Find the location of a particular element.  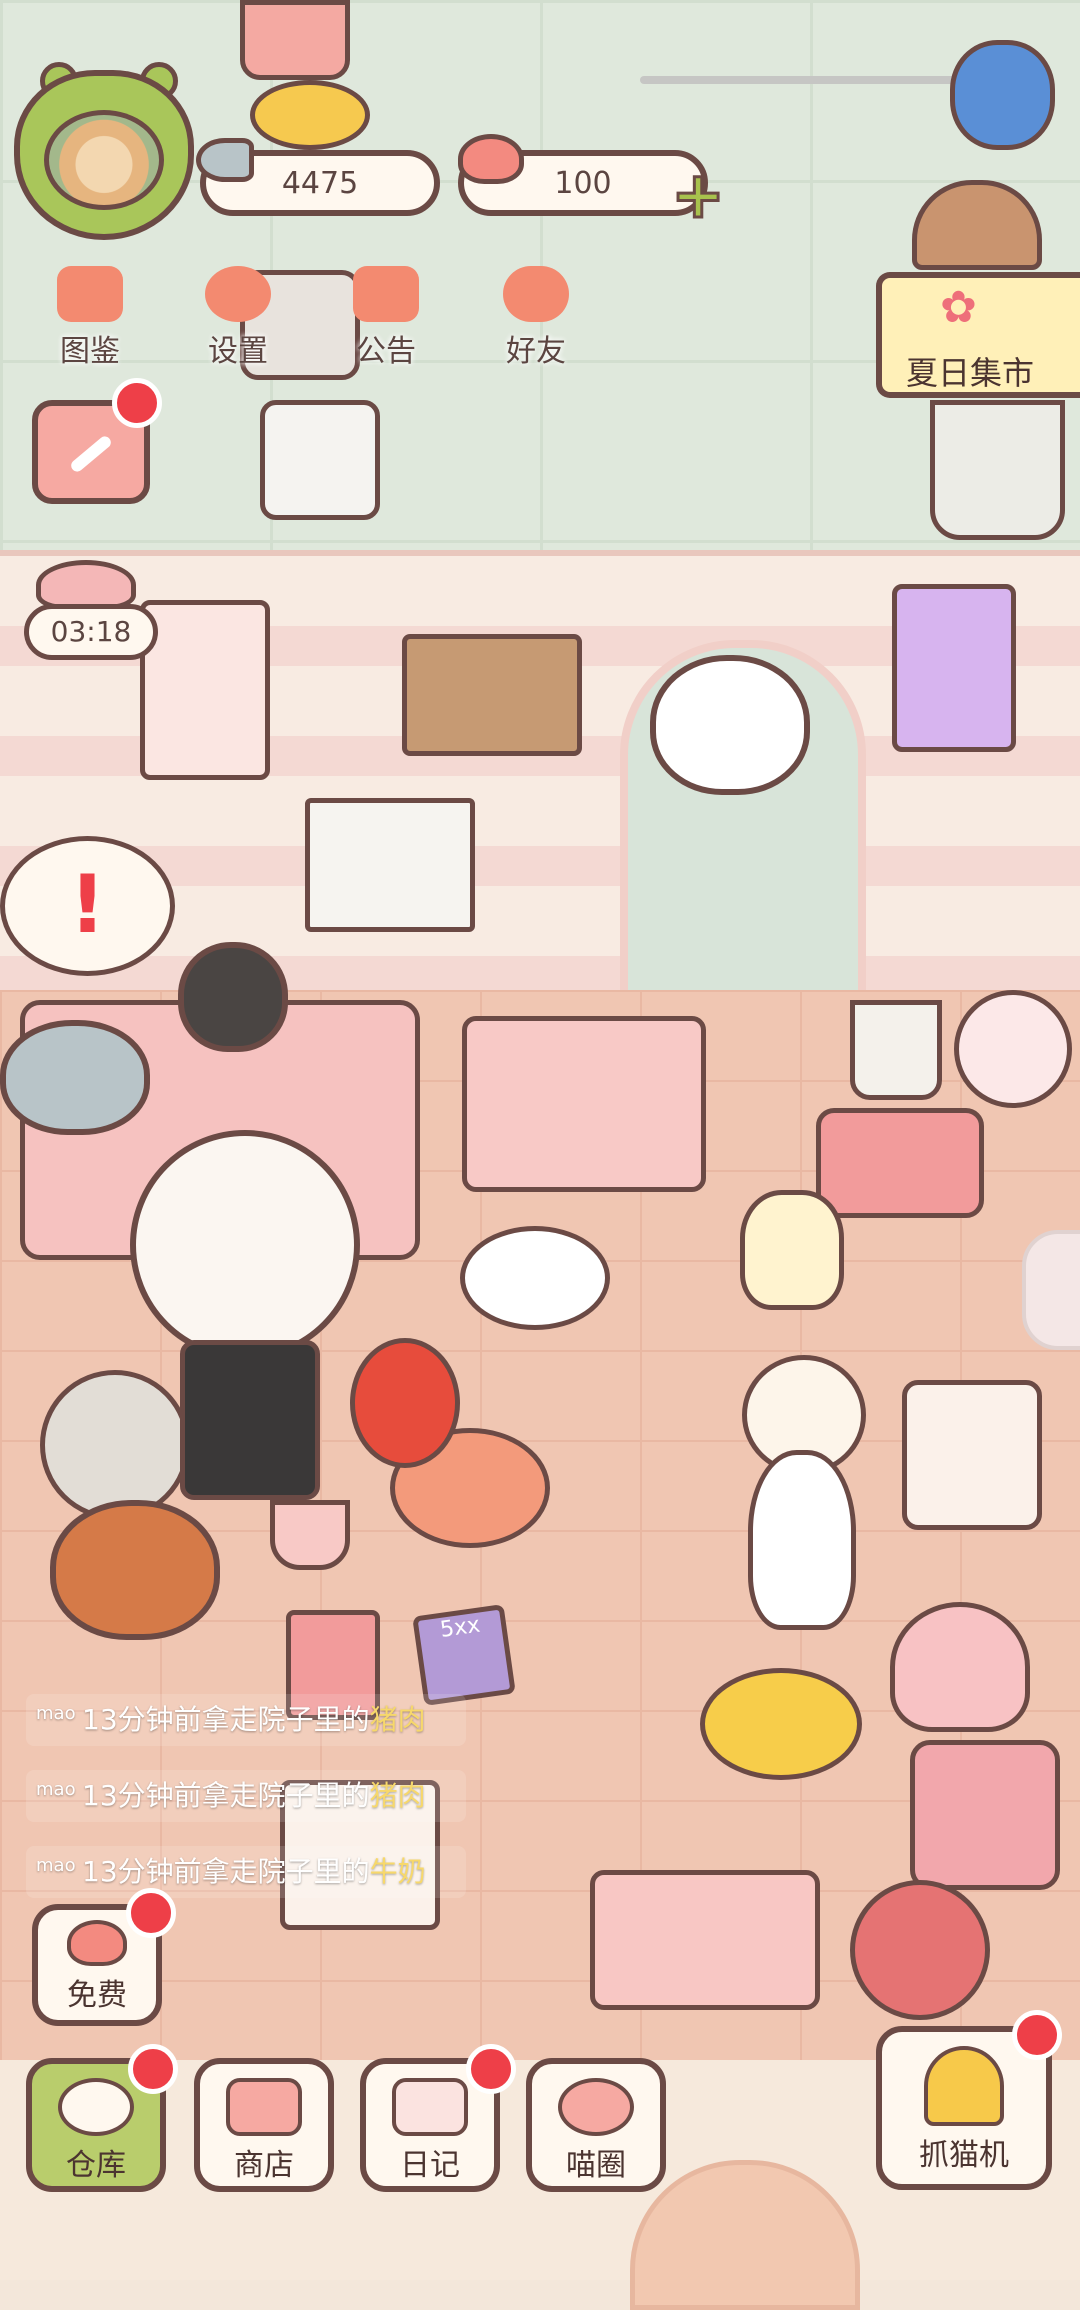

milk-carton-item is located at coordinates (320, 460).